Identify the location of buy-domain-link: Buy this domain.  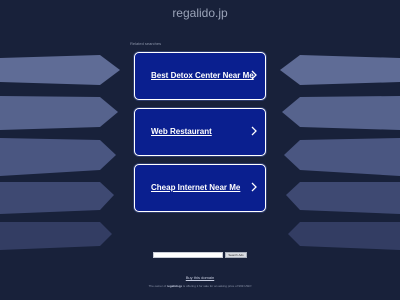
(200, 277).